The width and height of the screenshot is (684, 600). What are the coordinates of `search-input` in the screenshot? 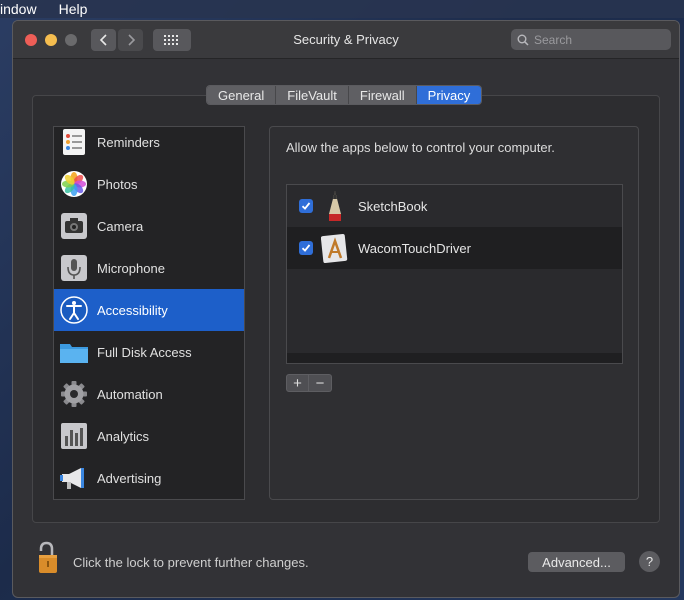 It's located at (599, 39).